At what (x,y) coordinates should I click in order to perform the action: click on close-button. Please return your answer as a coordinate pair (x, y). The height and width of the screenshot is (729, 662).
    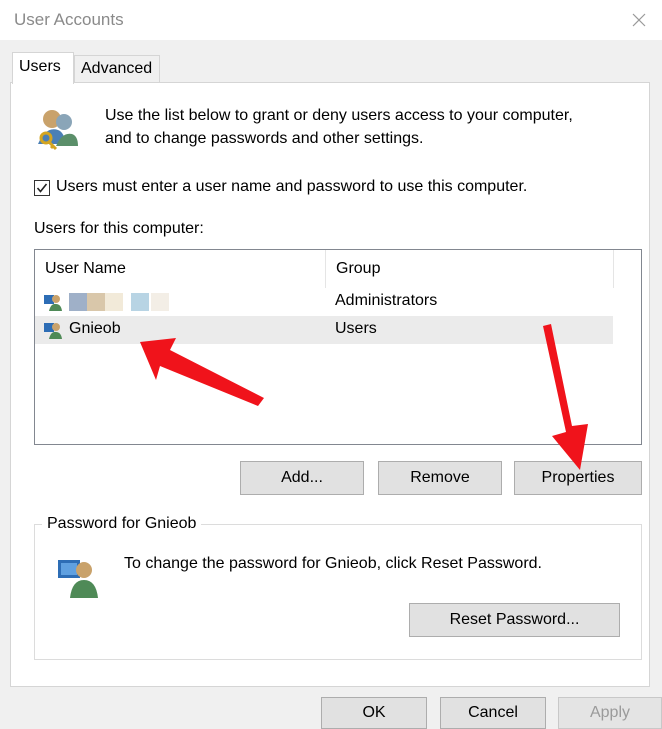
    Looking at the image, I should click on (639, 20).